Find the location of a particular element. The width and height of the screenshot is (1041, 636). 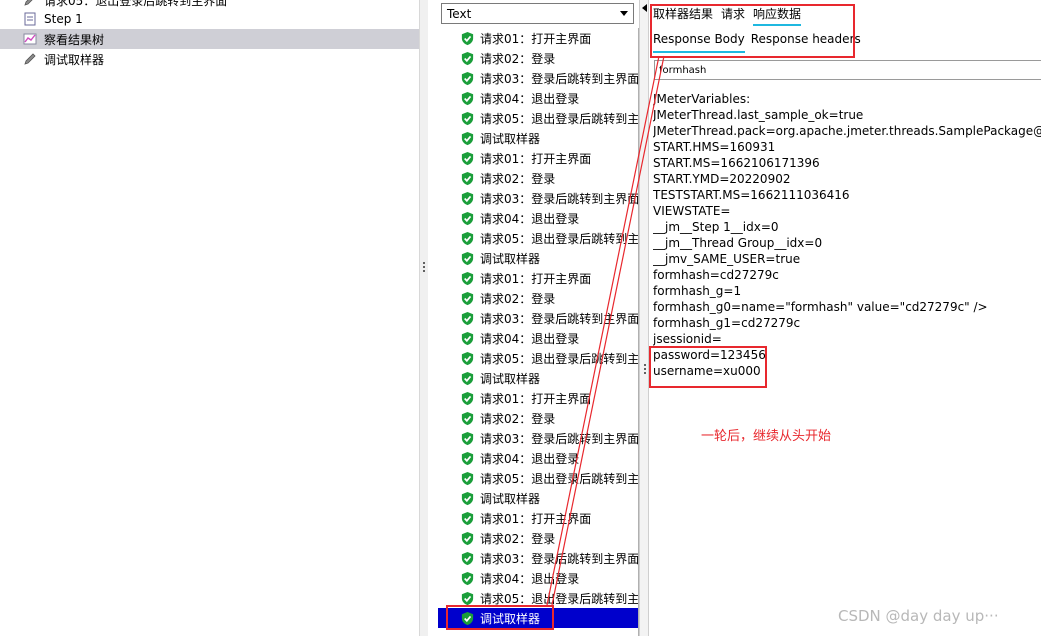

tab-sampler-result: 取样器结果 is located at coordinates (683, 15).